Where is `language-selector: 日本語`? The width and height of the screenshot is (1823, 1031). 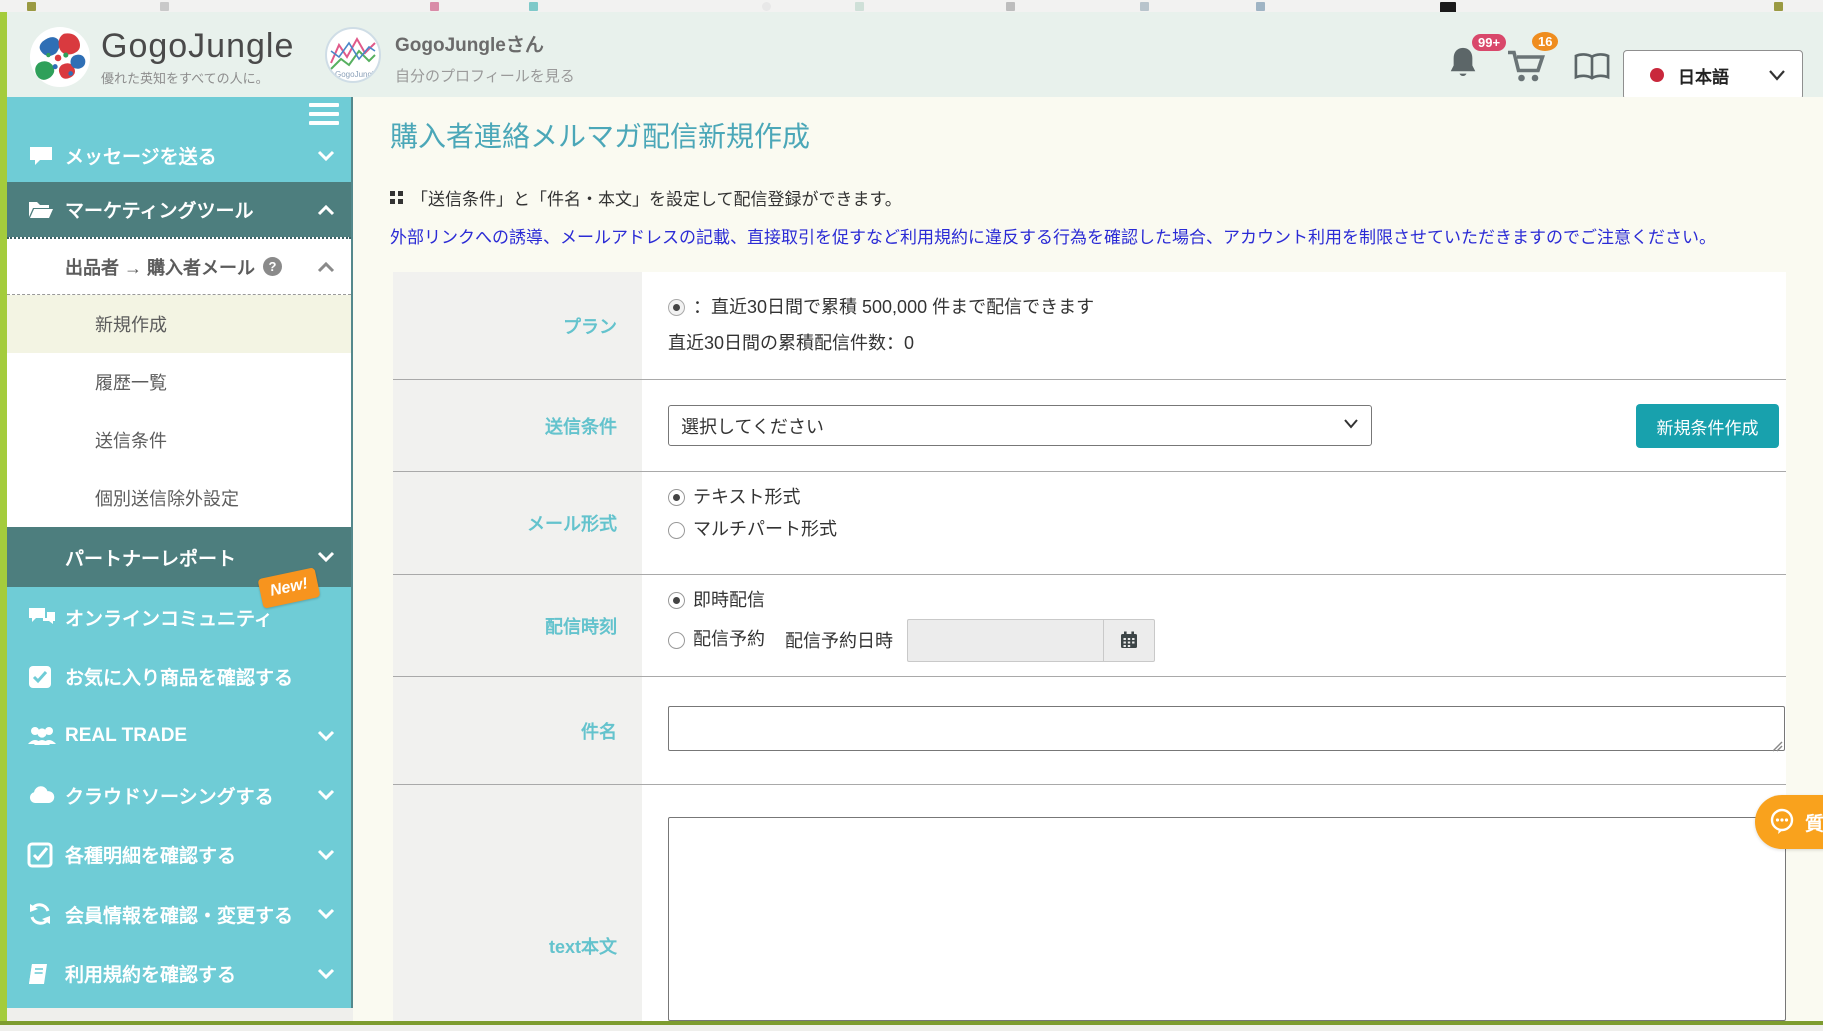
language-selector: 日本語 is located at coordinates (1713, 75).